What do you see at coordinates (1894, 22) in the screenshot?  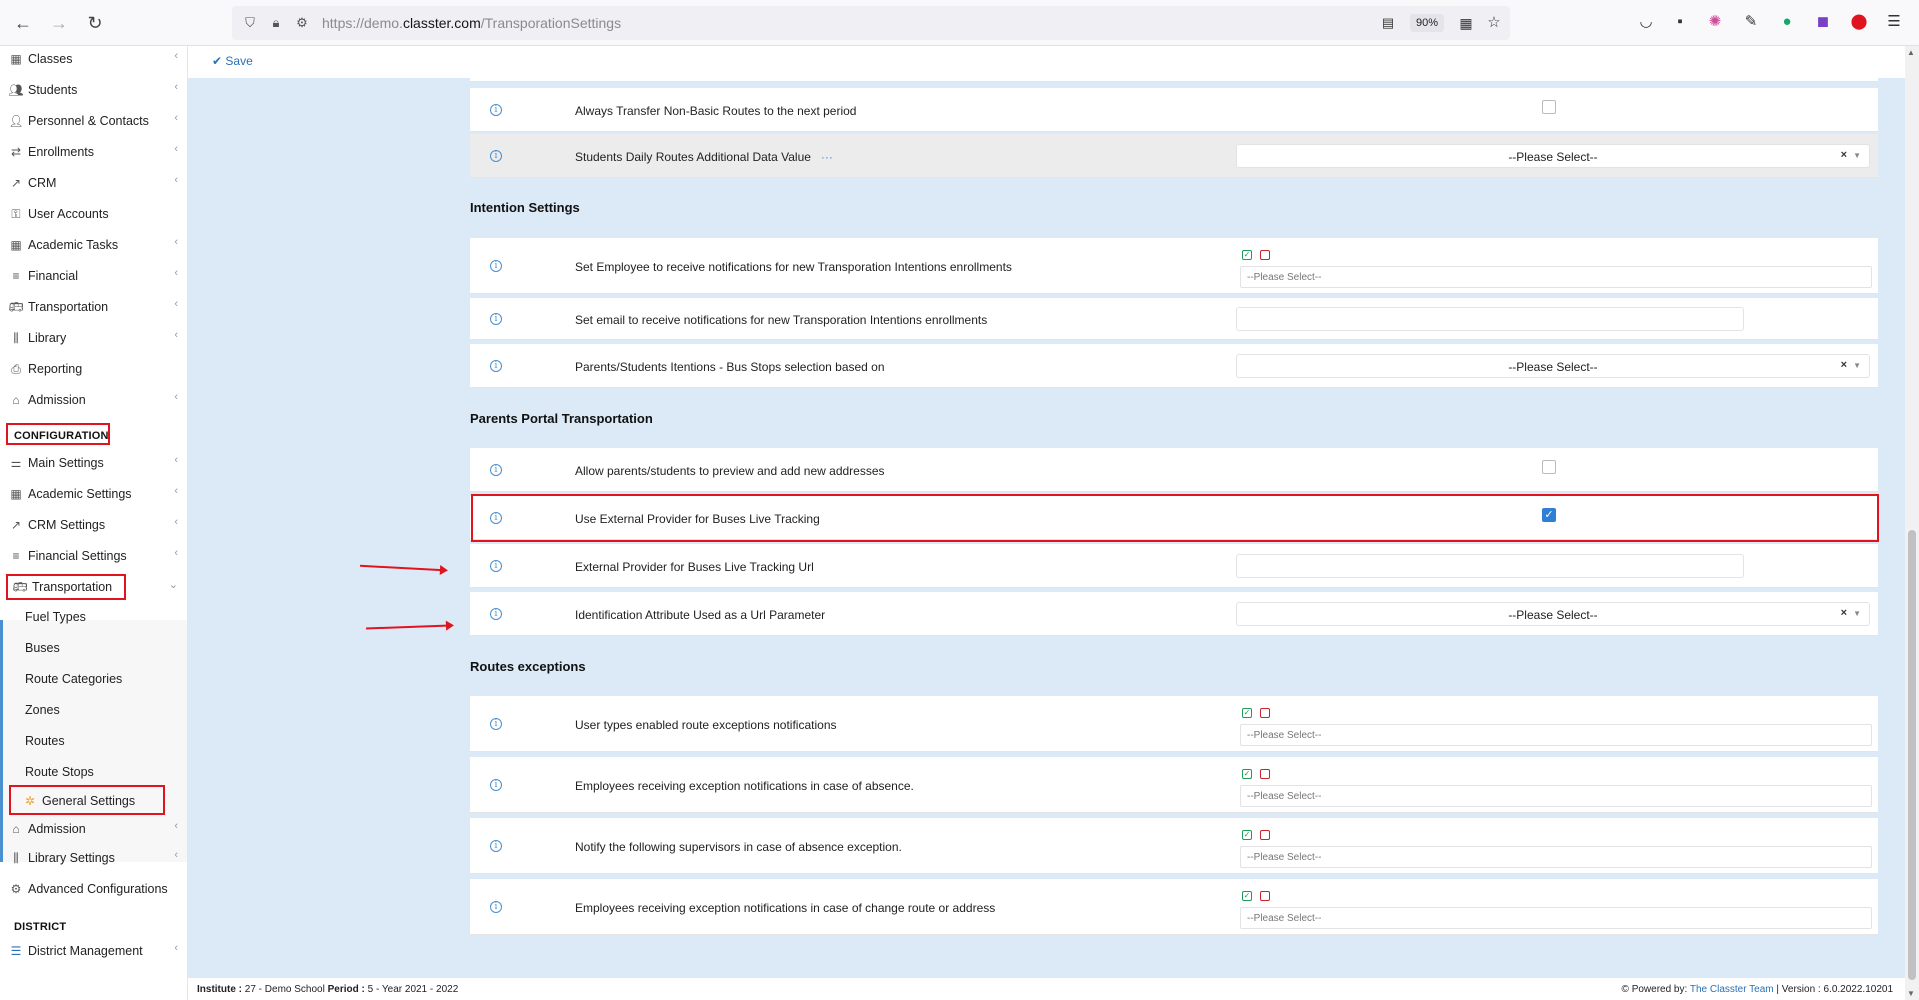 I see `menu-icon: ☰` at bounding box center [1894, 22].